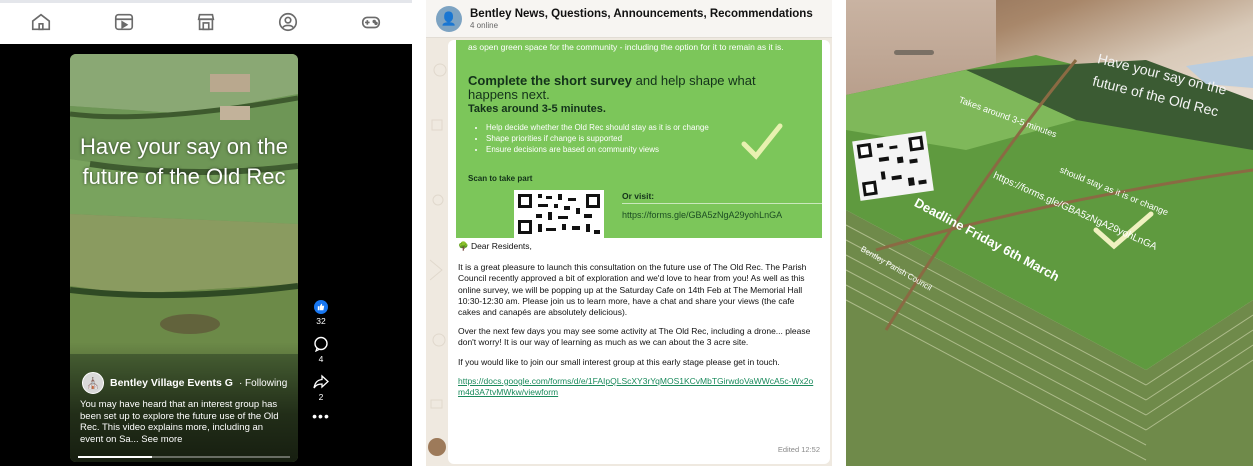 The height and width of the screenshot is (466, 1253). What do you see at coordinates (550, 80) in the screenshot?
I see `poster-headline-bold: Complete the short survey` at bounding box center [550, 80].